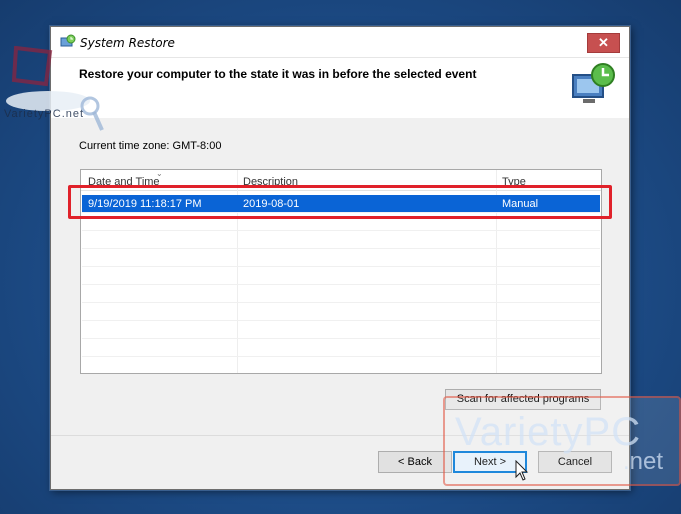 This screenshot has height=514, width=681. I want to click on watermark-monitor-icon, so click(55, 88).